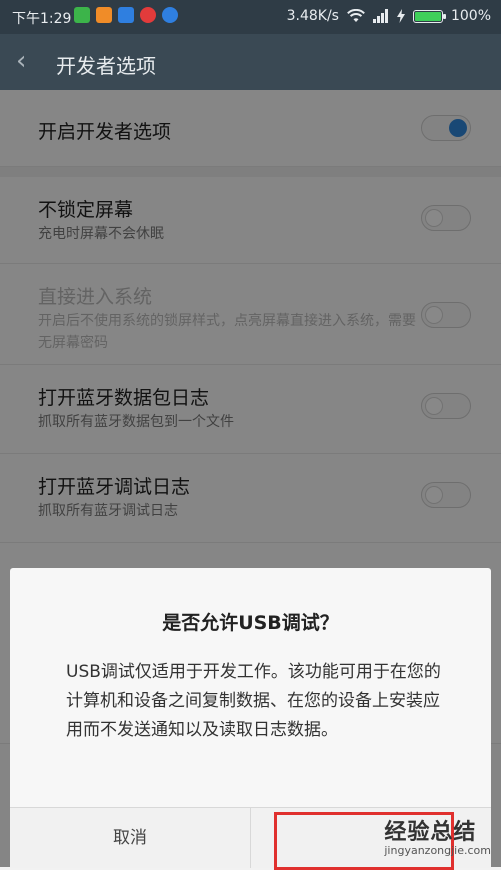  Describe the element at coordinates (250, 623) in the screenshot. I see `dialog-title: 是否允许USB调试？` at that location.